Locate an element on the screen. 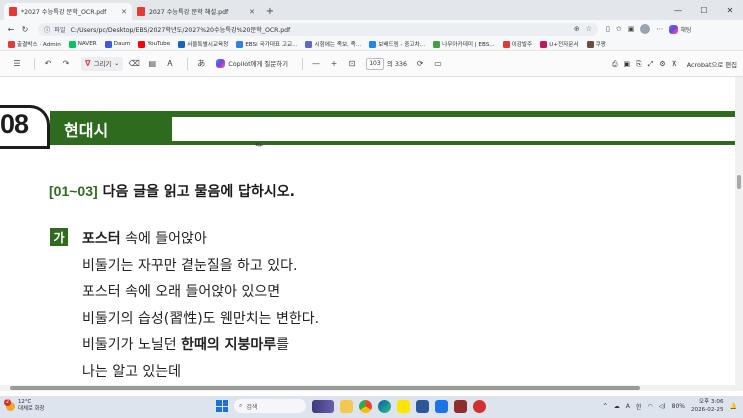 Image resolution: width=743 pixels, height=418 pixels. read-aloud-icon: あ is located at coordinates (201, 64).